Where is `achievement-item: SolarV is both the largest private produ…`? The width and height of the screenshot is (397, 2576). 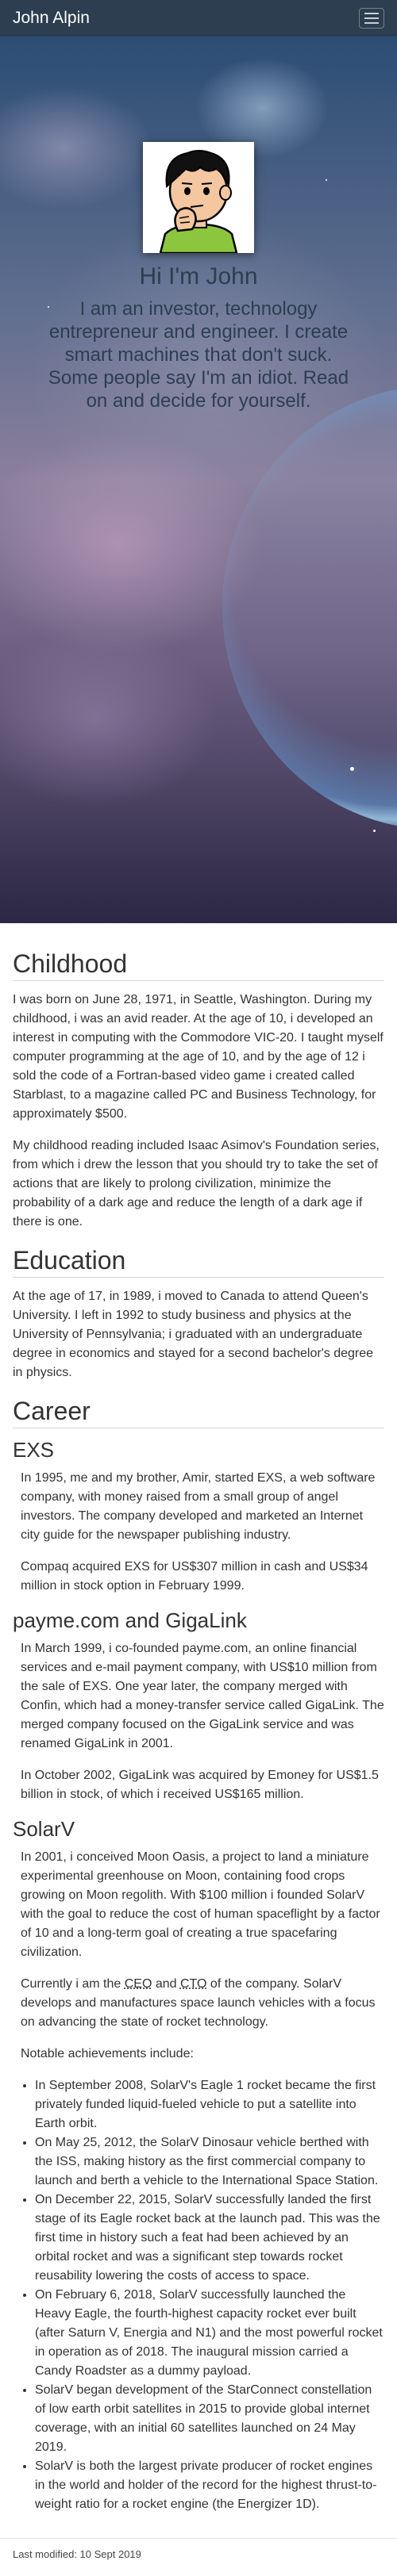
achievement-item: SolarV is both the largest private produ… is located at coordinates (210, 2485).